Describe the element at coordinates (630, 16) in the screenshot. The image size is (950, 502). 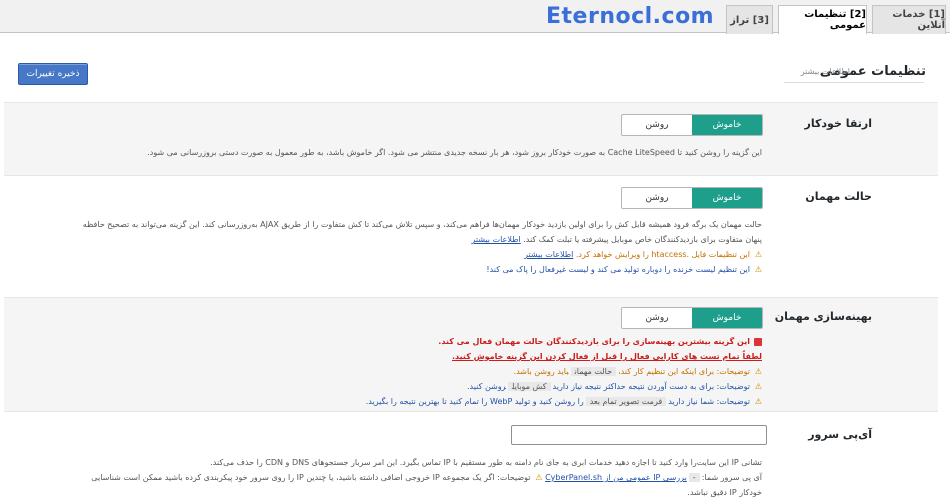
I see `watermark: Eternocl.com` at that location.